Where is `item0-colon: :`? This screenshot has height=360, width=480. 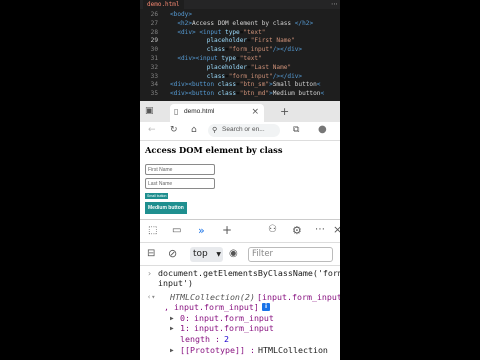 item0-colon: : is located at coordinates (187, 318).